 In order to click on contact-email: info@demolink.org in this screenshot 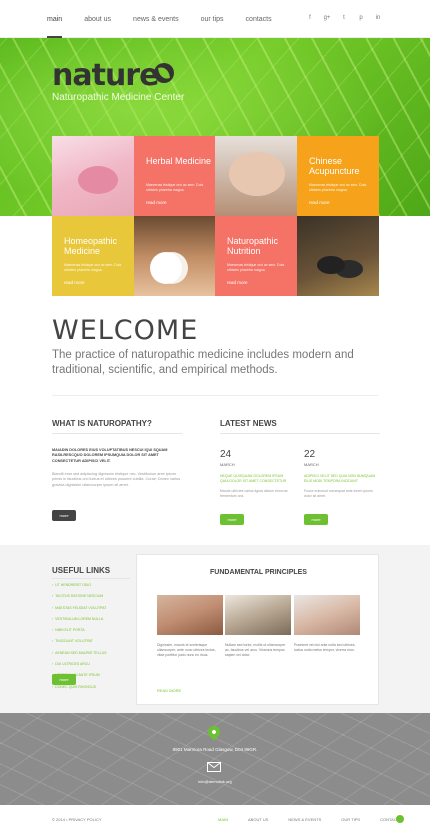, I will do `click(215, 781)`.